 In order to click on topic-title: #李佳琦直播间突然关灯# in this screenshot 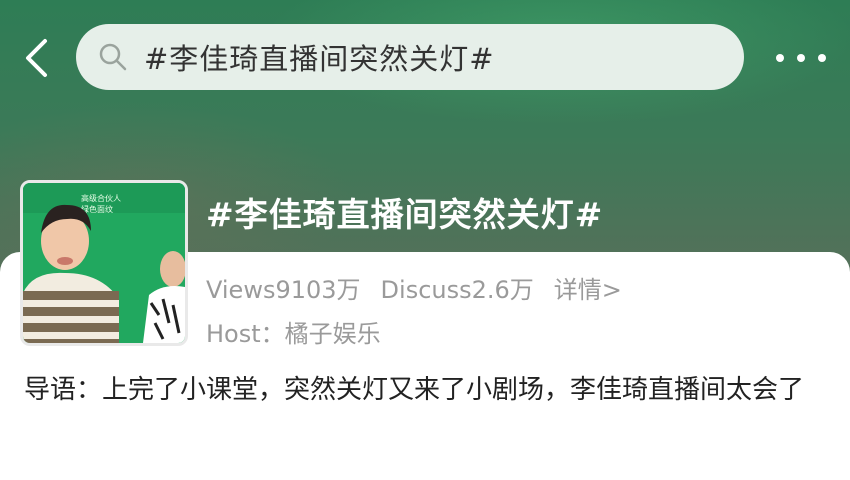, I will do `click(405, 214)`.